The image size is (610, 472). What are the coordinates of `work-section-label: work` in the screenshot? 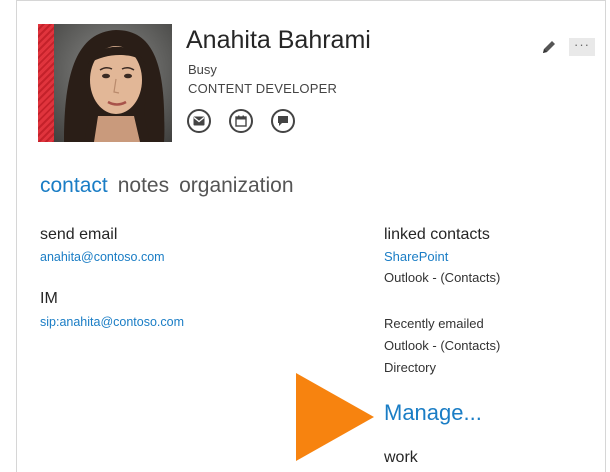 It's located at (401, 457).